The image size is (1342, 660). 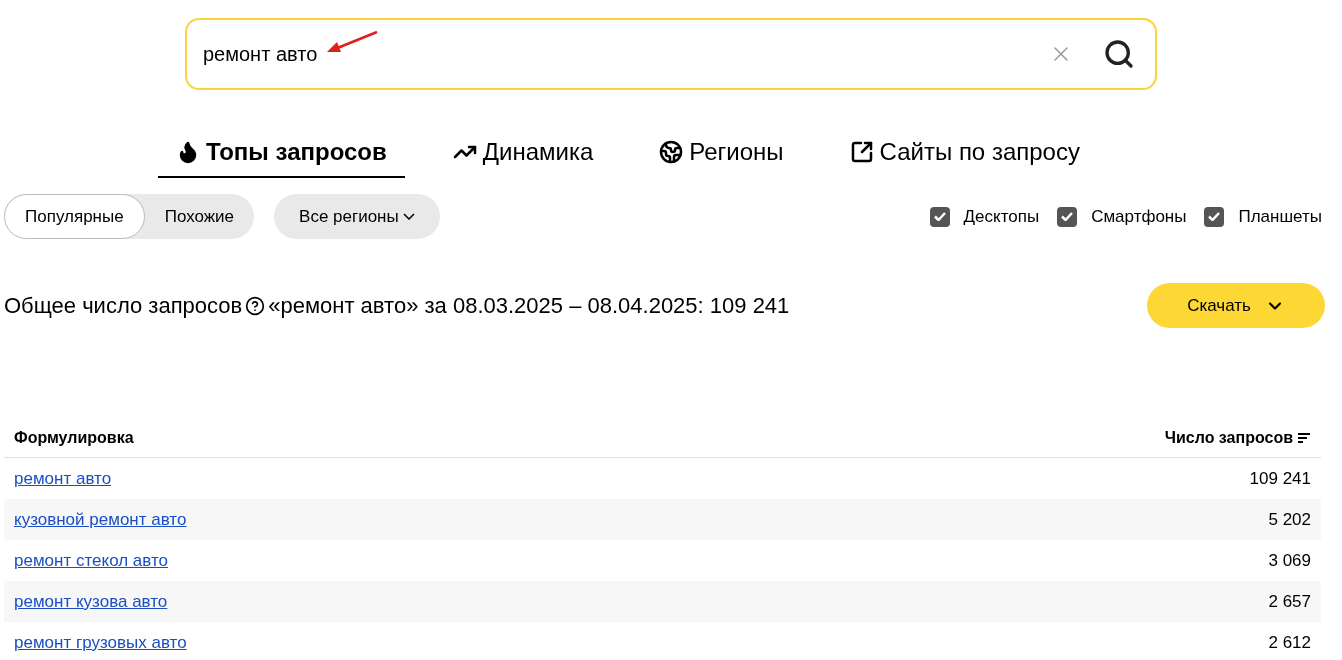 I want to click on count-cell-text: 5 202, so click(x=1289, y=519).